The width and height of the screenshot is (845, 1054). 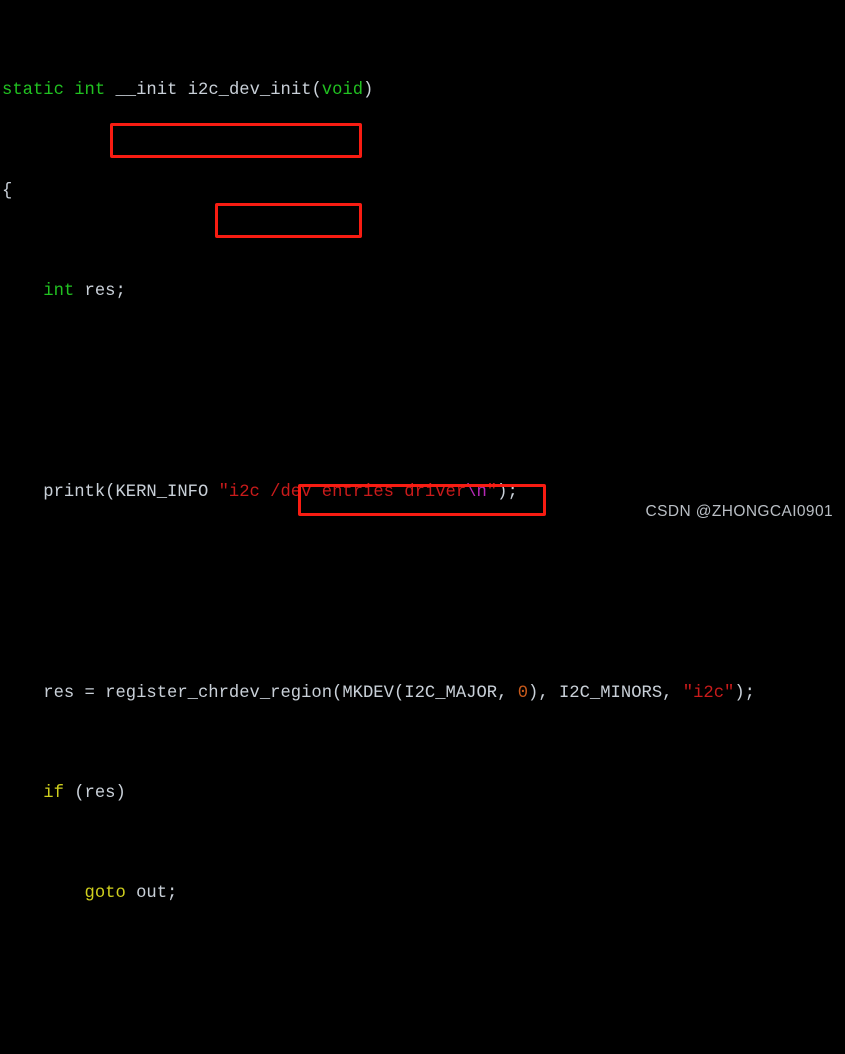 I want to click on declaration-text: res;, so click(x=100, y=292).